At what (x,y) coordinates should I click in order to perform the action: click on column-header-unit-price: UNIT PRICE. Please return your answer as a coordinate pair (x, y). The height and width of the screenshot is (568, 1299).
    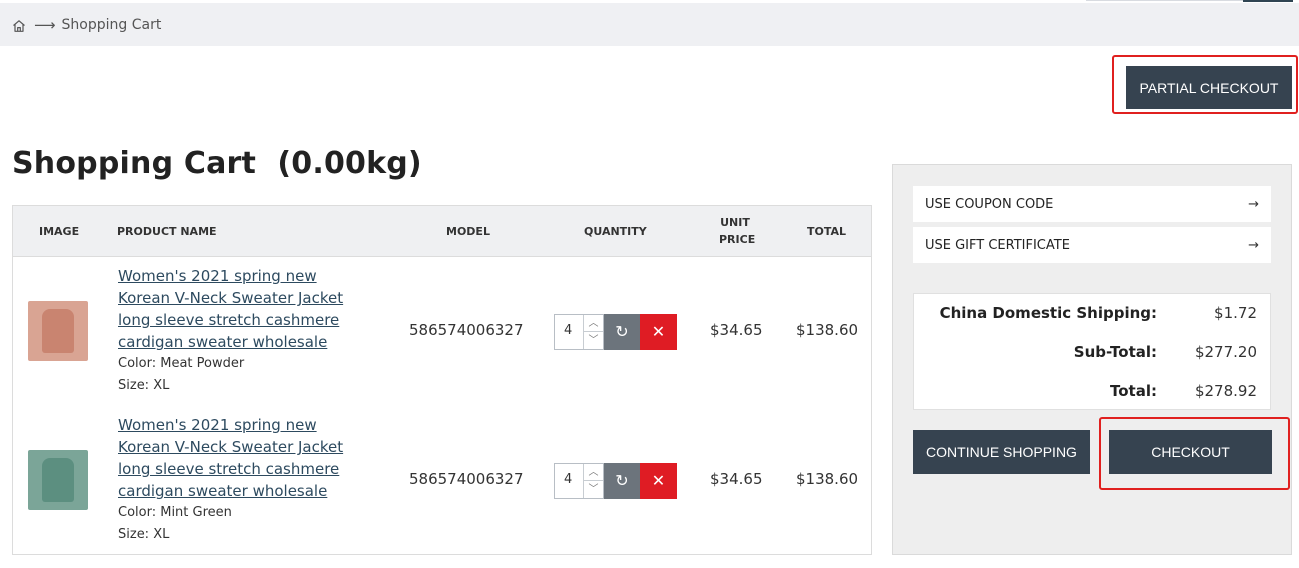
    Looking at the image, I should click on (737, 231).